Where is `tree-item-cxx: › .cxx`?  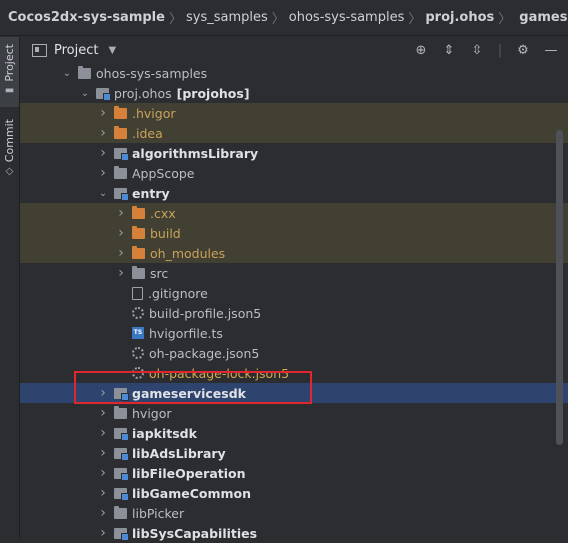
tree-item-cxx: › .cxx is located at coordinates (294, 213).